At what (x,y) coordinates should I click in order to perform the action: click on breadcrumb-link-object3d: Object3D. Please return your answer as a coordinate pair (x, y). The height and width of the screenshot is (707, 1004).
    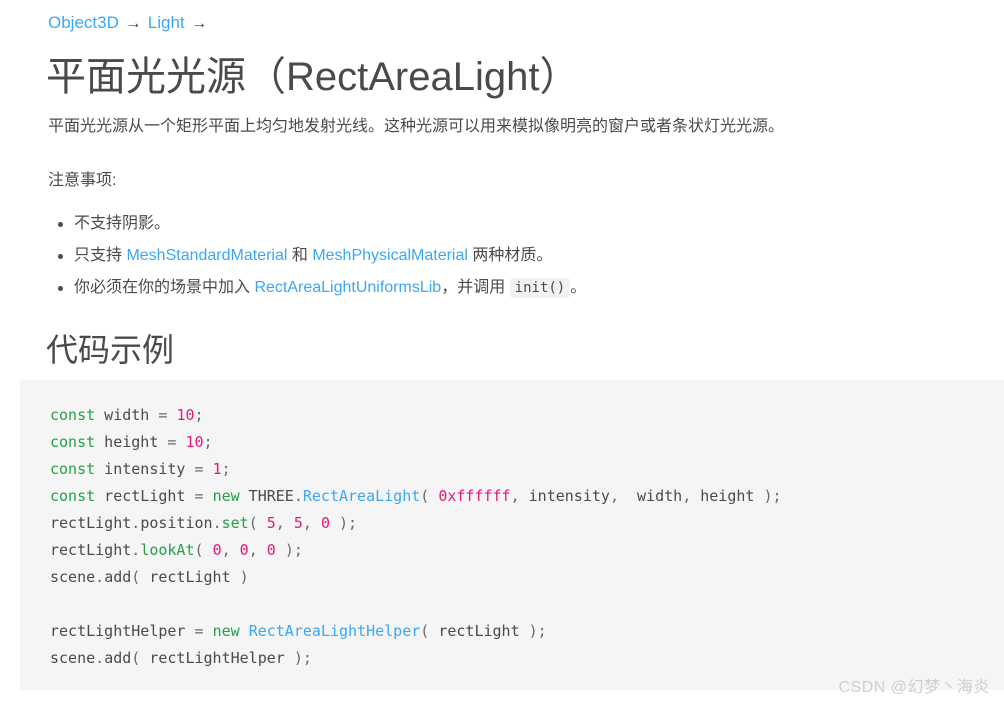
    Looking at the image, I should click on (83, 22).